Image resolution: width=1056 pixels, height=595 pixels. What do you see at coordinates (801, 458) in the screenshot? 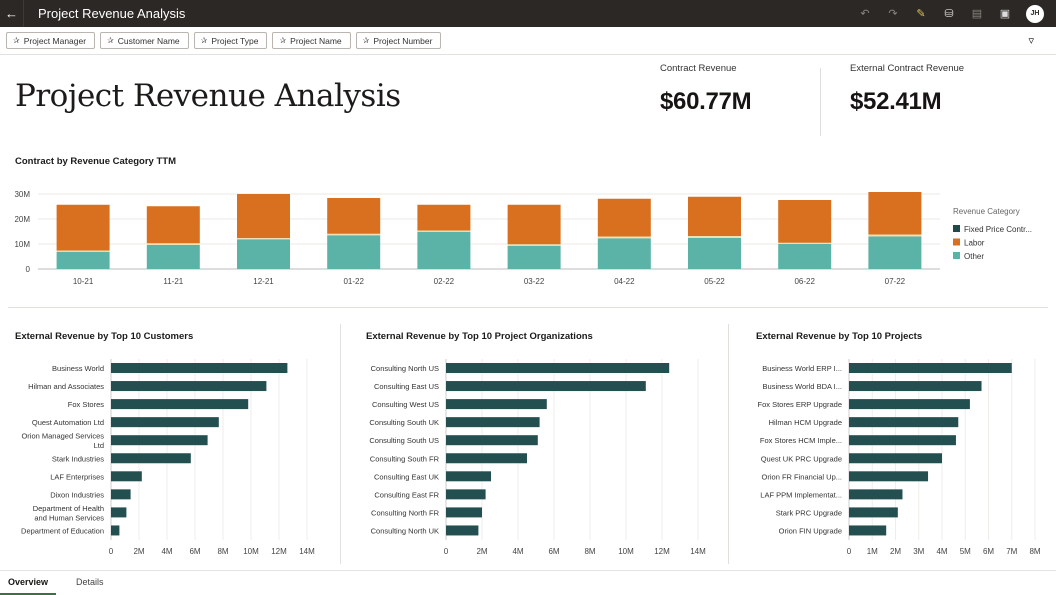
I see `category-label: Quest UK PRC Upgrade` at bounding box center [801, 458].